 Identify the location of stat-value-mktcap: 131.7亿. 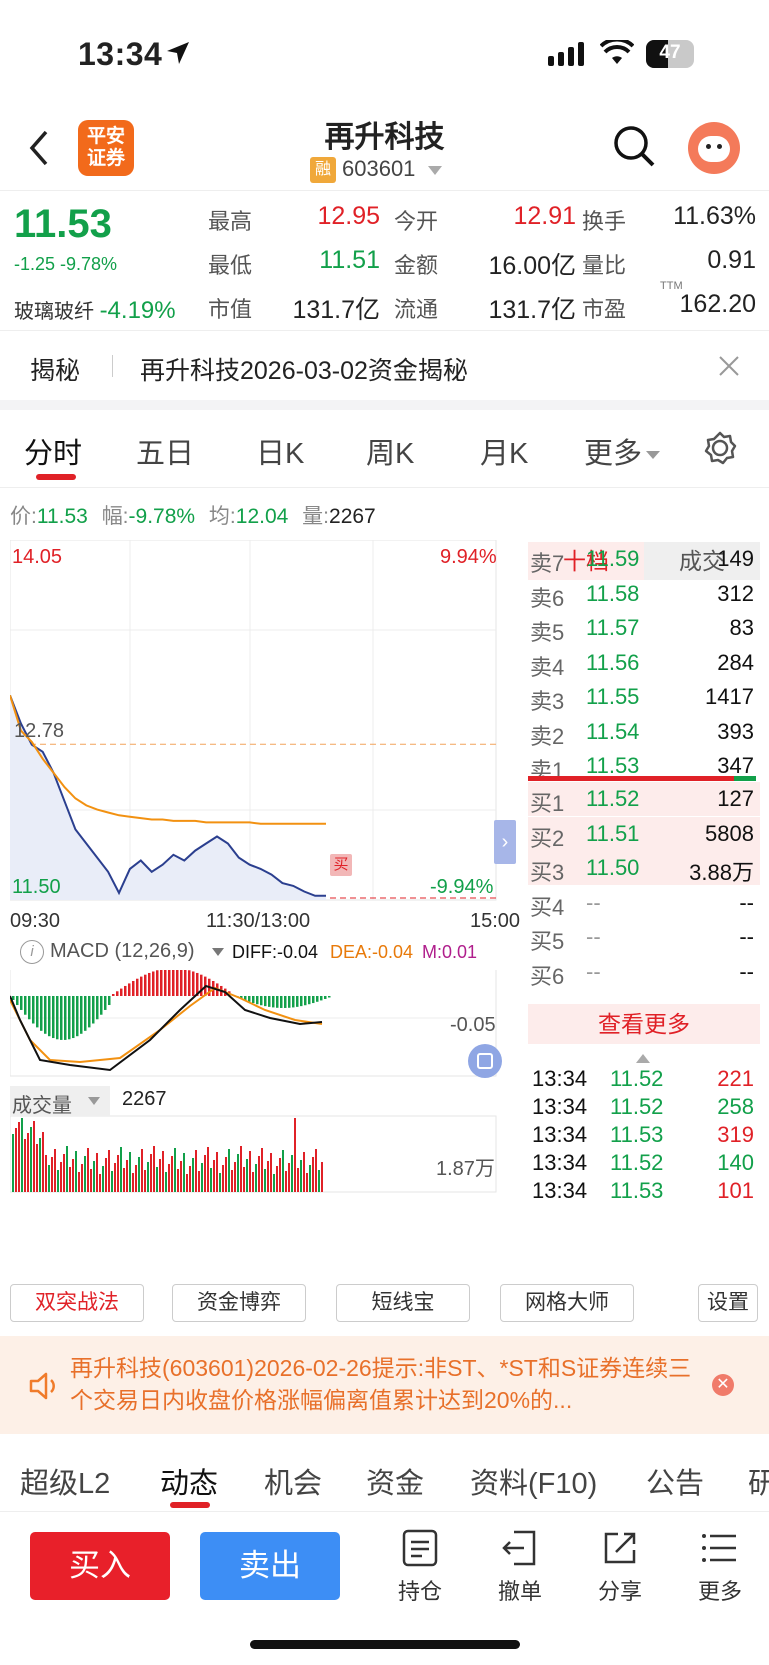
(336, 310).